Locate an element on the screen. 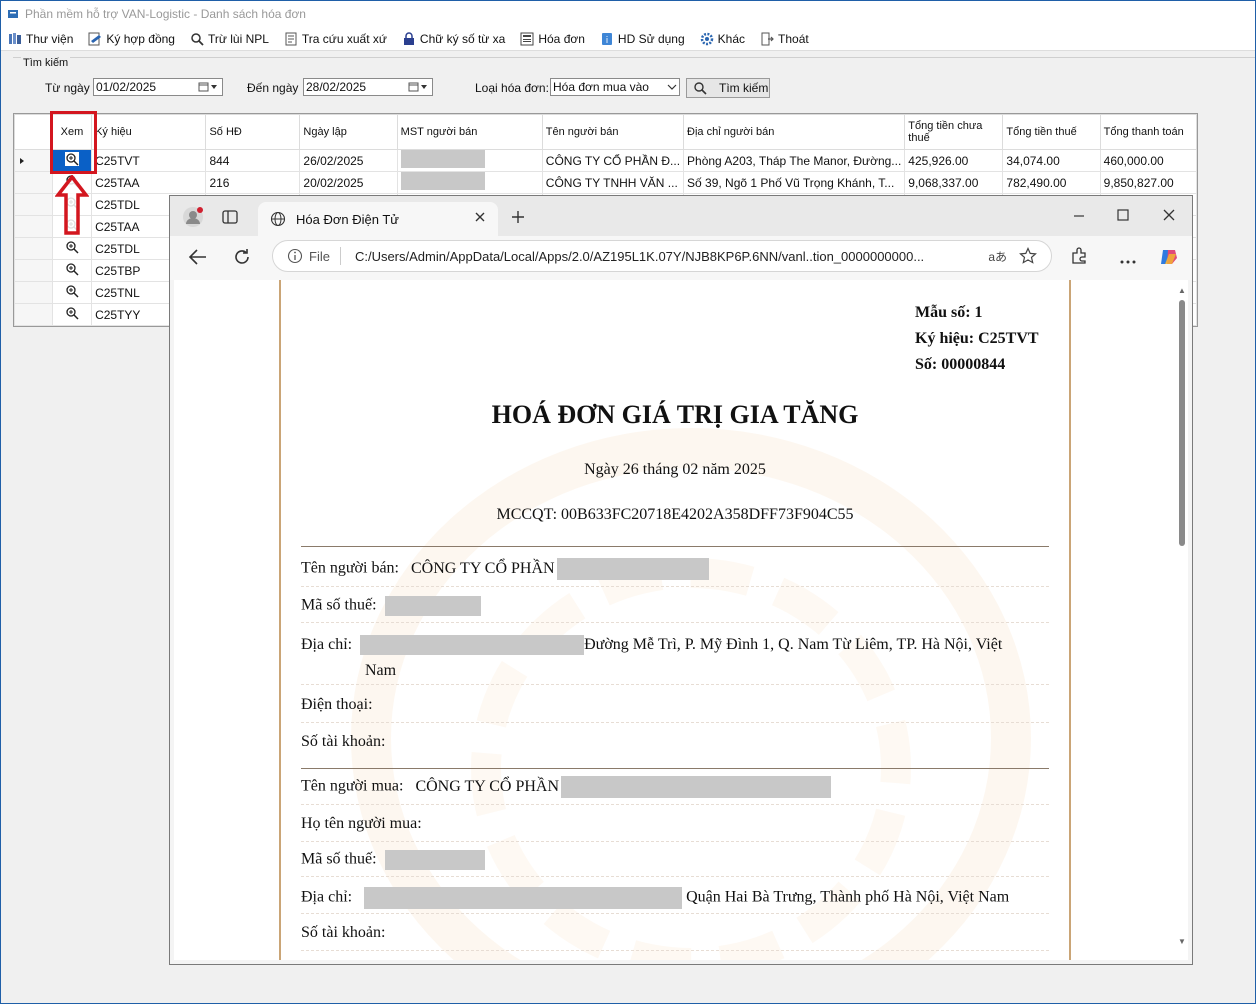 This screenshot has width=1256, height=1004. cell-ky-hieu: C25TVT is located at coordinates (149, 160).